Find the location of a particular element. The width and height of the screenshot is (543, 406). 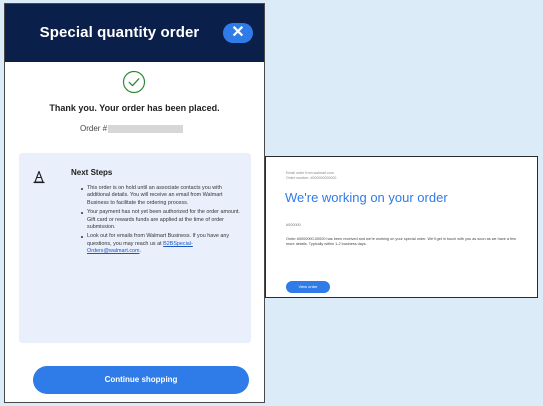

email-order-tag: #000000 is located at coordinates (293, 225).